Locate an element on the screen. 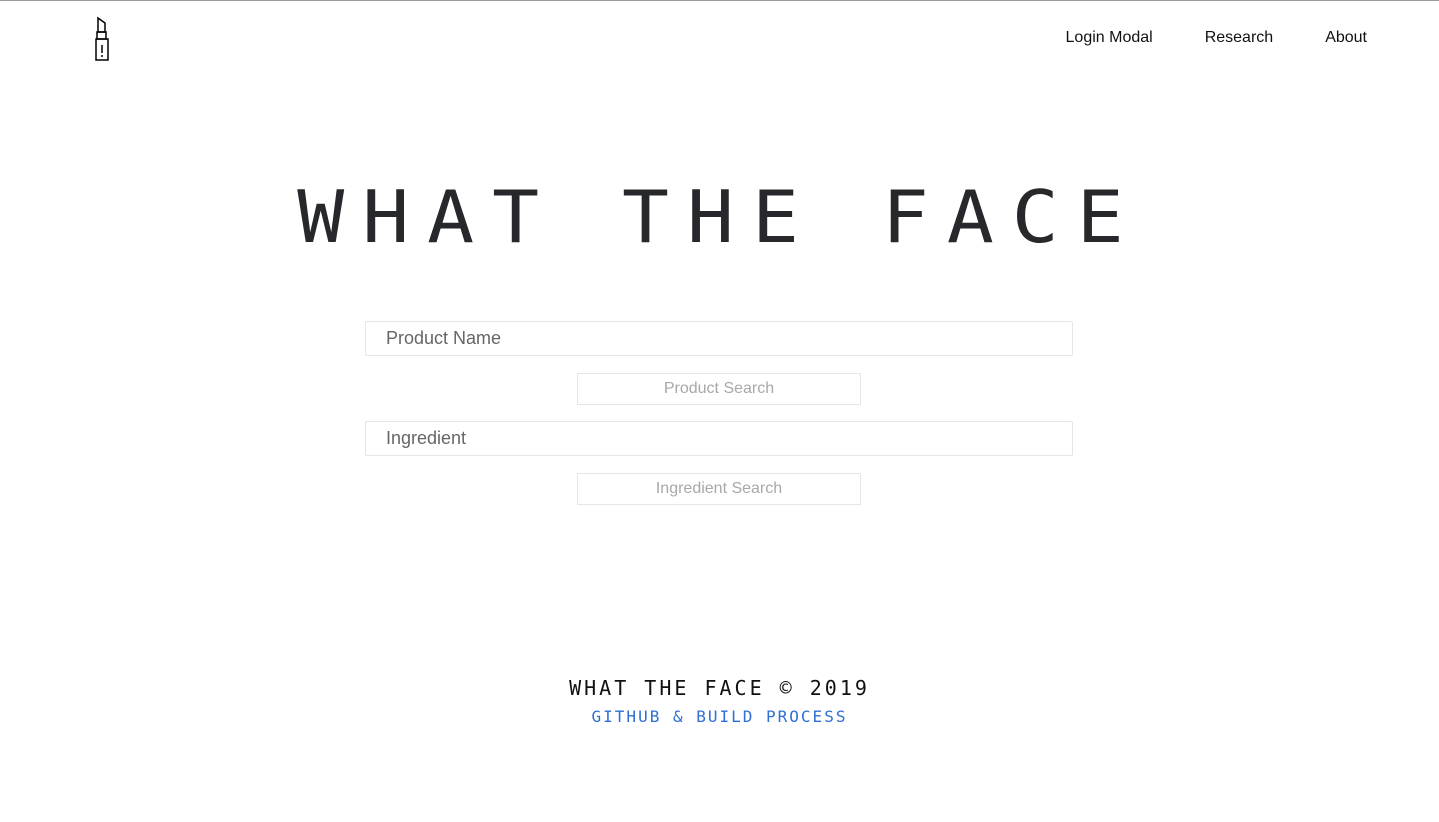  nav-login-modal: Login Modal is located at coordinates (1109, 38).